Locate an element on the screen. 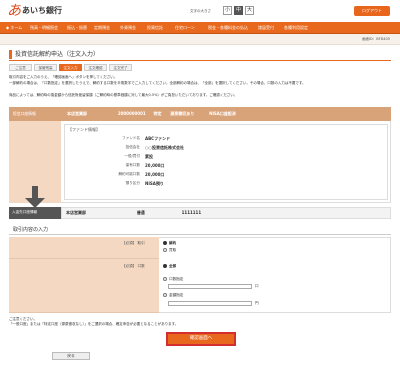 Image resolution: width=400 pixels, height=375 pixels. units-required: 【必須】 口数 is located at coordinates (133, 266).